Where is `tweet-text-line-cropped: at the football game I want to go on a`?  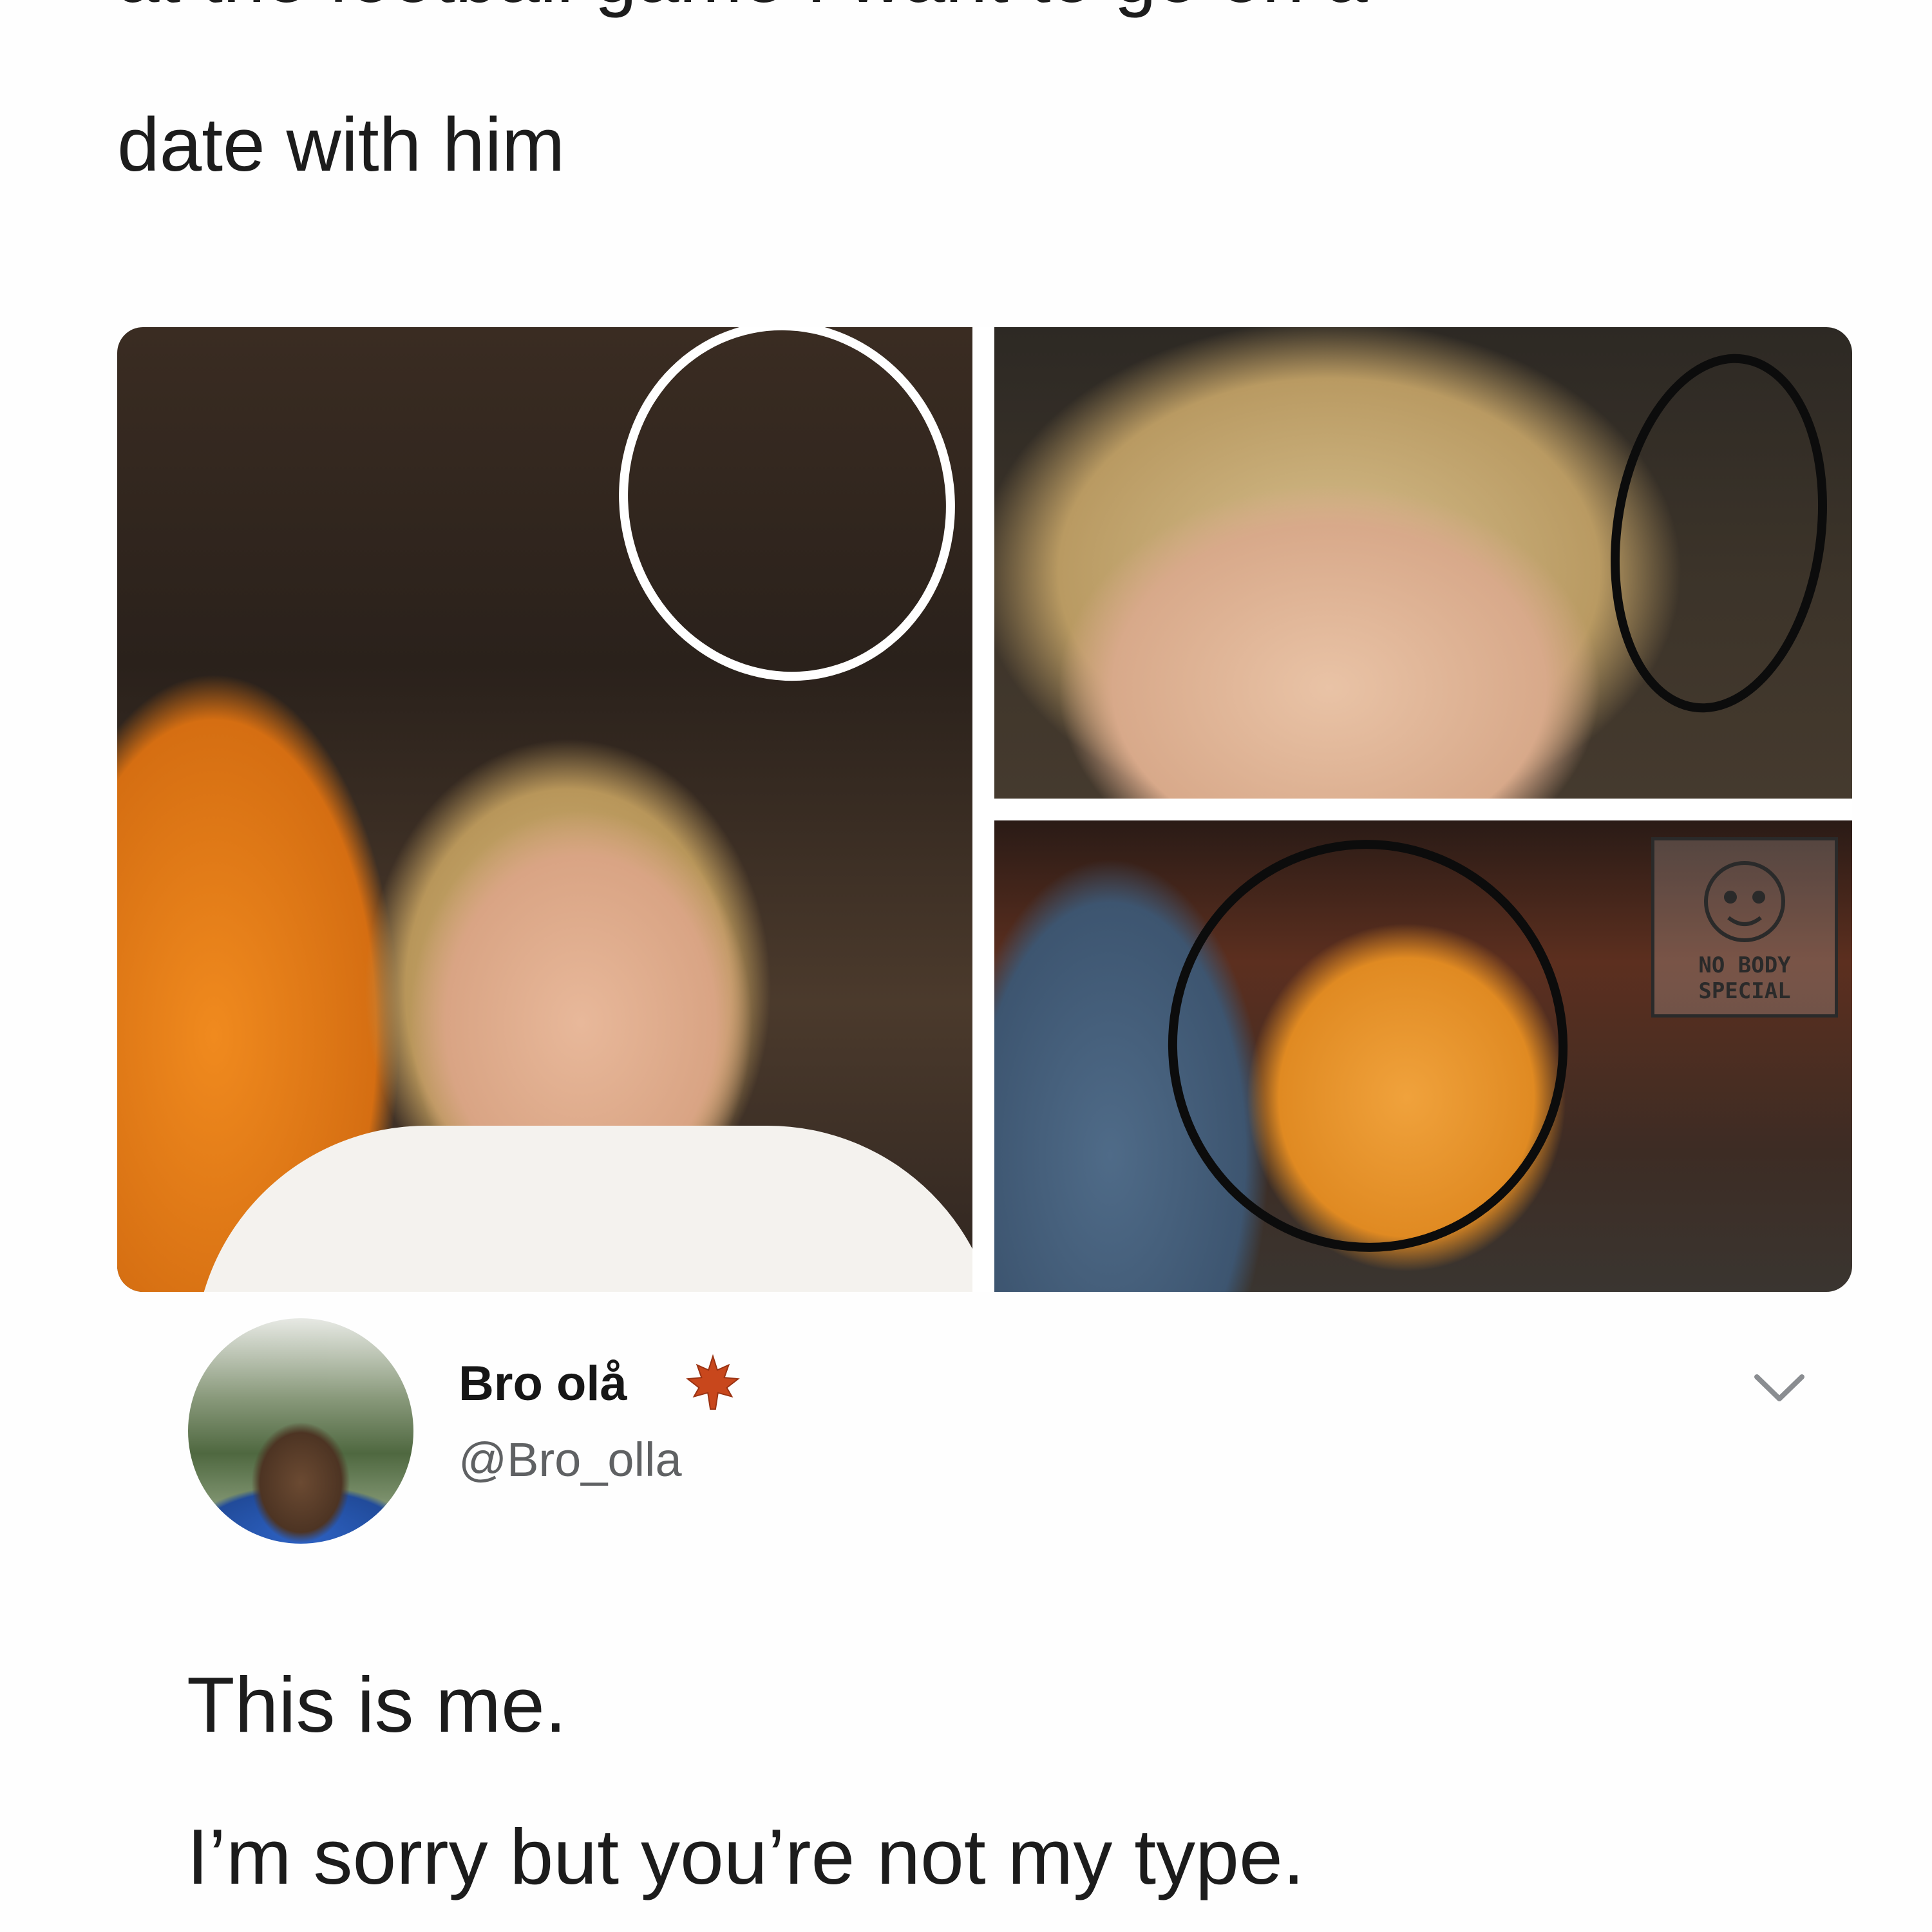
tweet-text-line-cropped: at the football game I want to go on a is located at coordinates (743, 12).